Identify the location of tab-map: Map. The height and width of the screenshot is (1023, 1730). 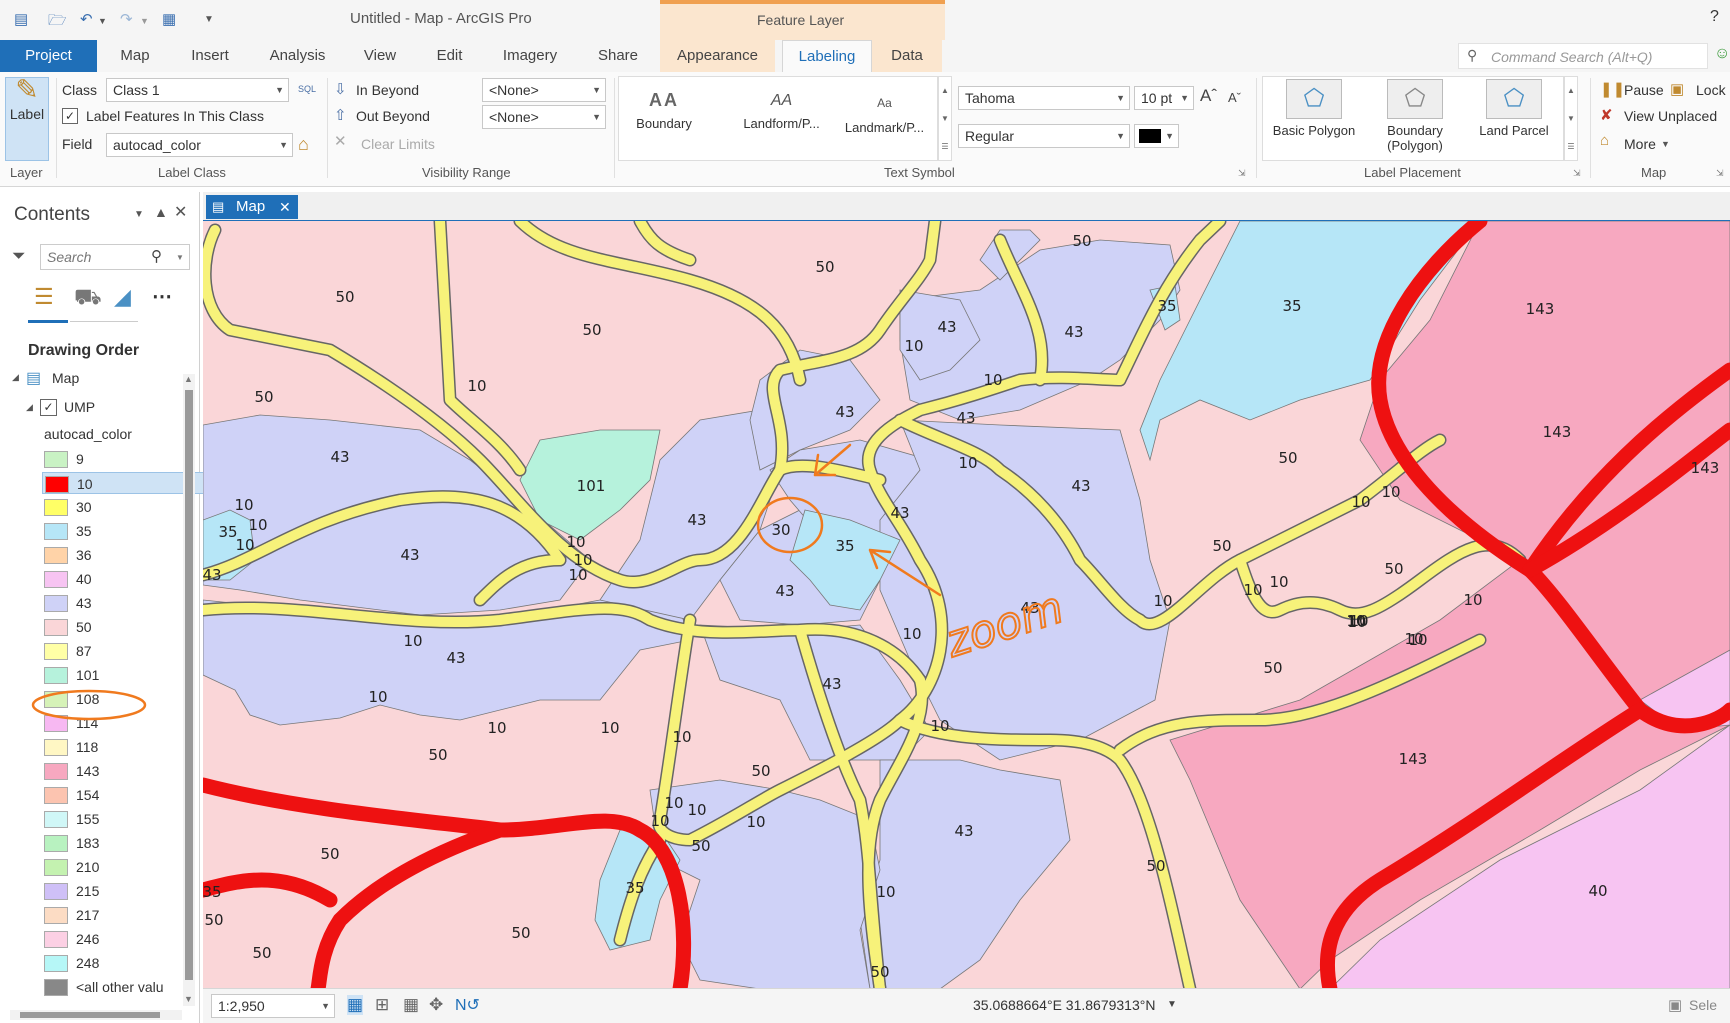
(135, 56).